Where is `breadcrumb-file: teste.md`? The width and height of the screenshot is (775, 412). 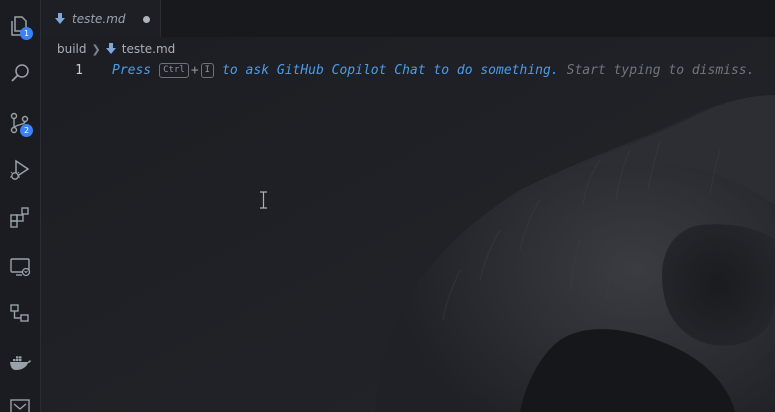 breadcrumb-file: teste.md is located at coordinates (149, 49).